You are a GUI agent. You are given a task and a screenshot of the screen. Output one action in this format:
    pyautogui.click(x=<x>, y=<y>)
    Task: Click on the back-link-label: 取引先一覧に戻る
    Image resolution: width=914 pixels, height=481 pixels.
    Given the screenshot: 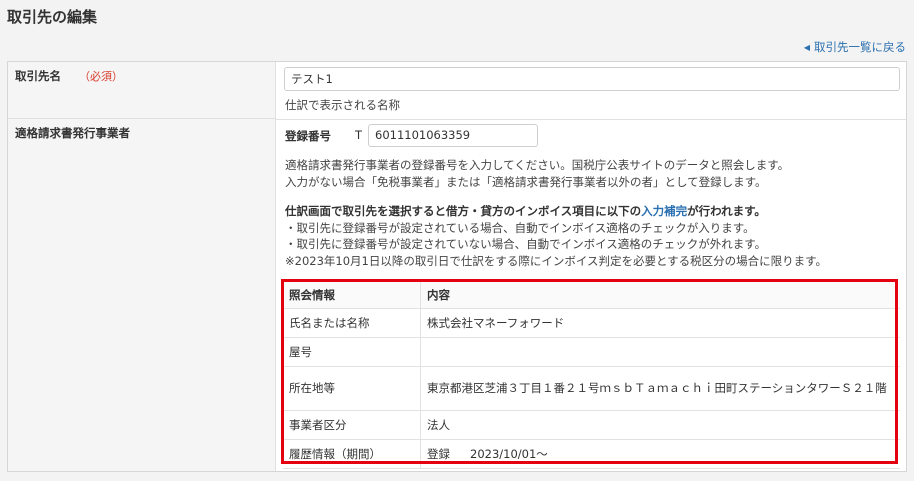 What is the action you would take?
    pyautogui.click(x=860, y=47)
    